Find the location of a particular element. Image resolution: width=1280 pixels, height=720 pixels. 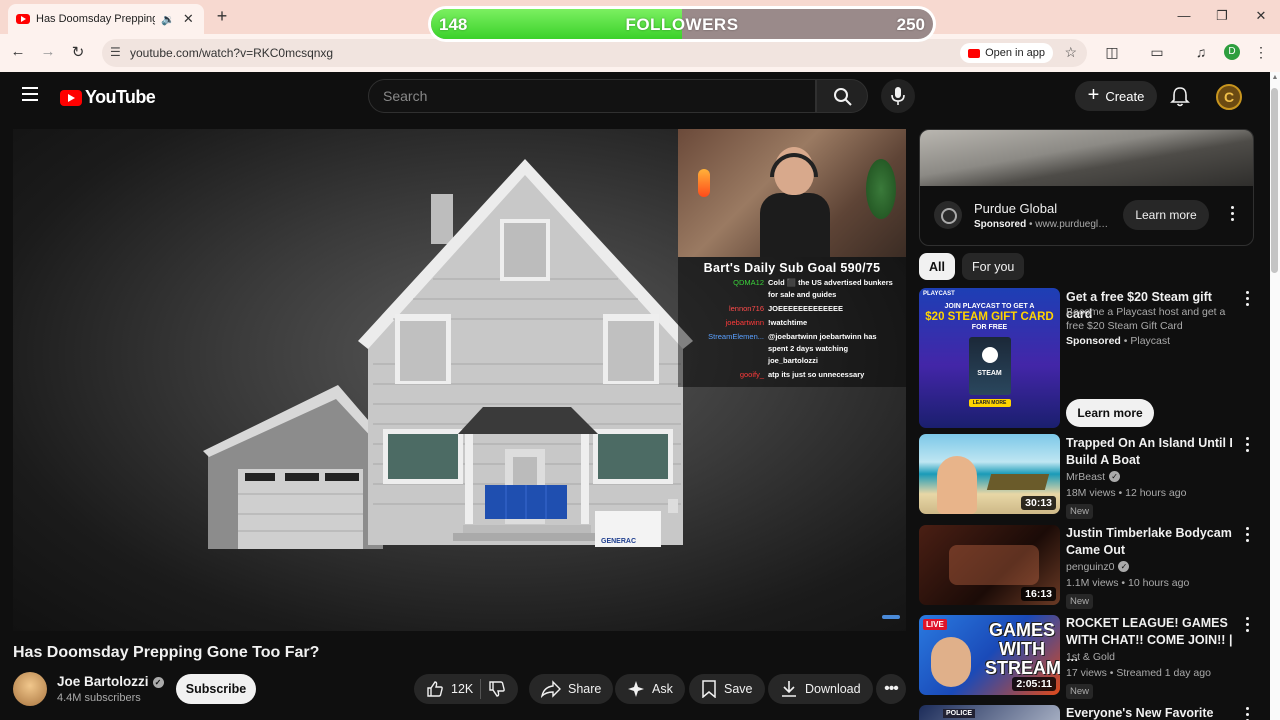

close-window-icon: ✕ is located at coordinates (1261, 16).